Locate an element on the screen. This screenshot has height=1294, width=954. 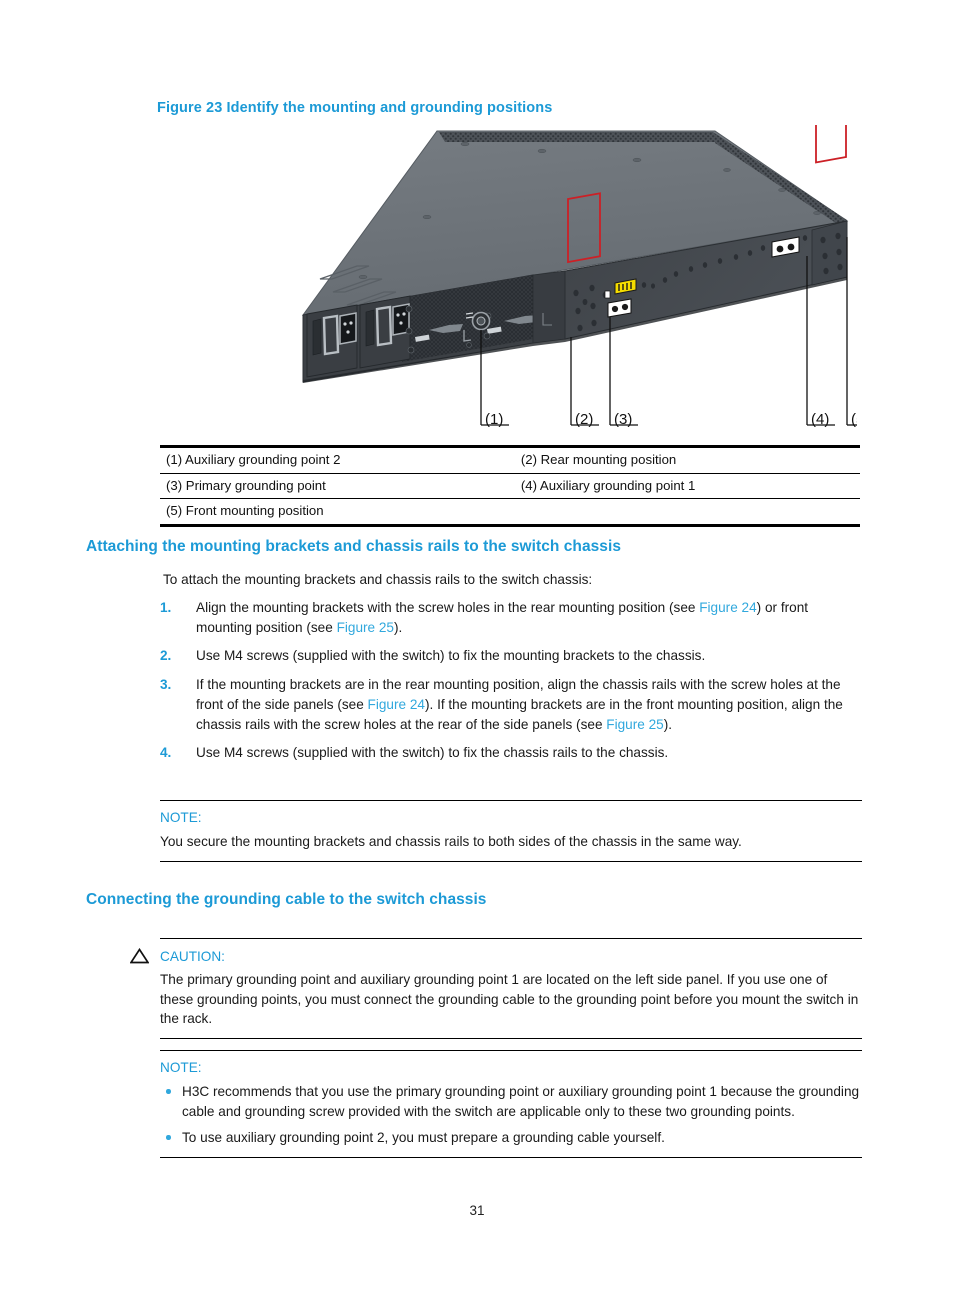
rear-corner-panel is located at coordinates (549, 307).